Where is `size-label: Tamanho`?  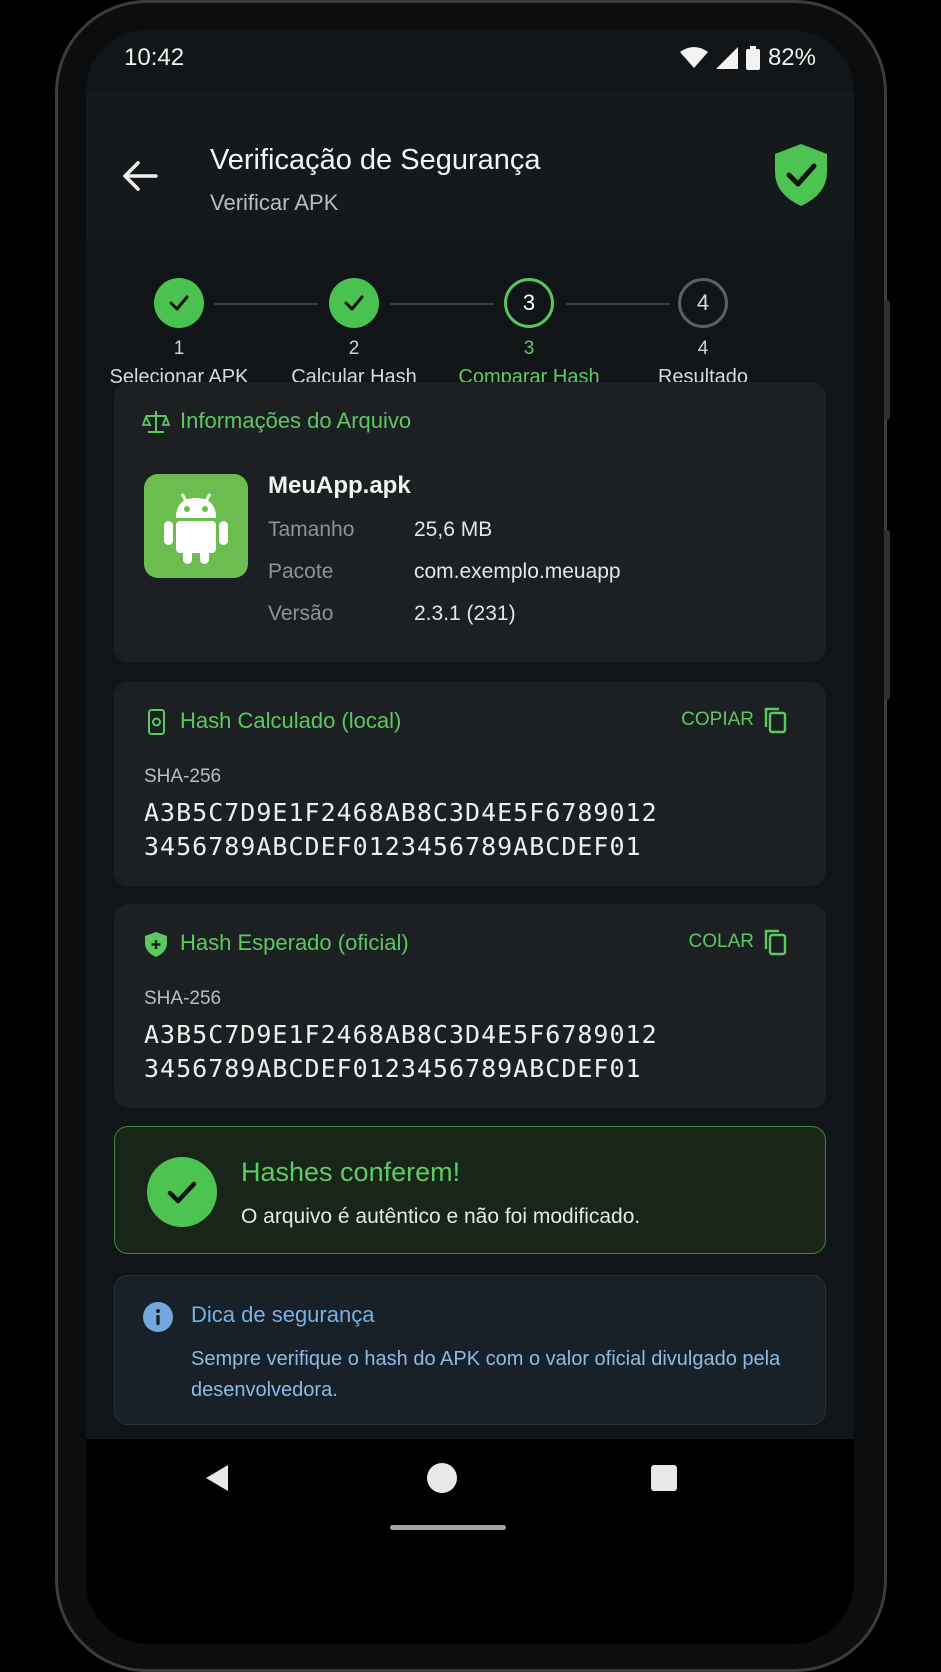
size-label: Tamanho is located at coordinates (311, 529).